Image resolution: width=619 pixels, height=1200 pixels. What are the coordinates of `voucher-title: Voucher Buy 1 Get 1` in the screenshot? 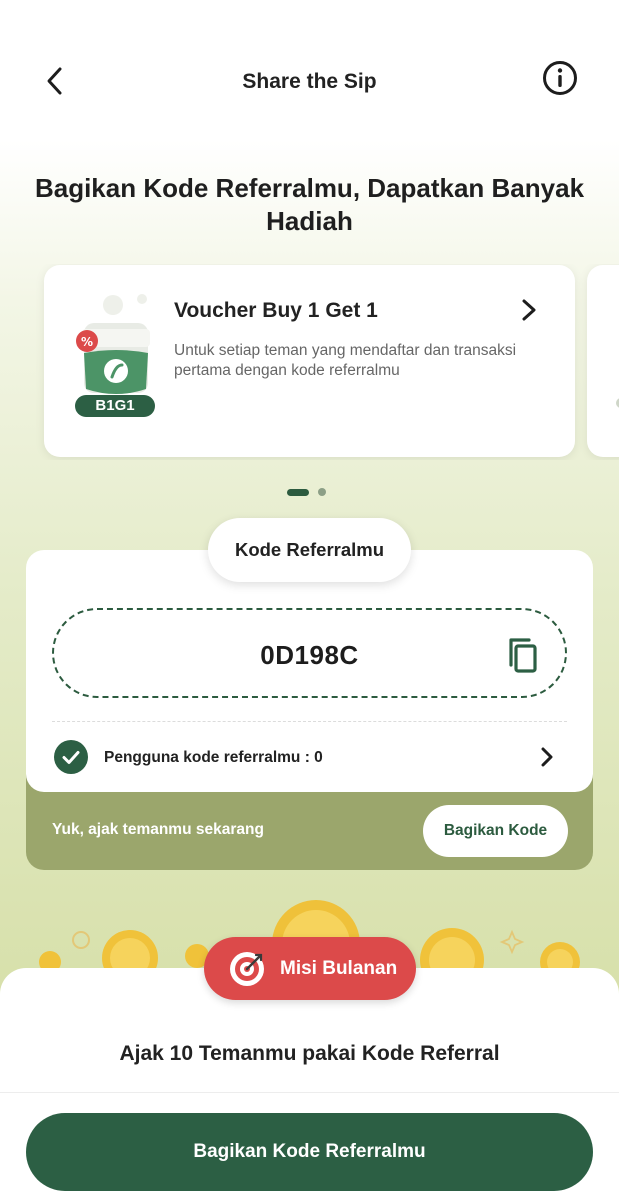 It's located at (276, 310).